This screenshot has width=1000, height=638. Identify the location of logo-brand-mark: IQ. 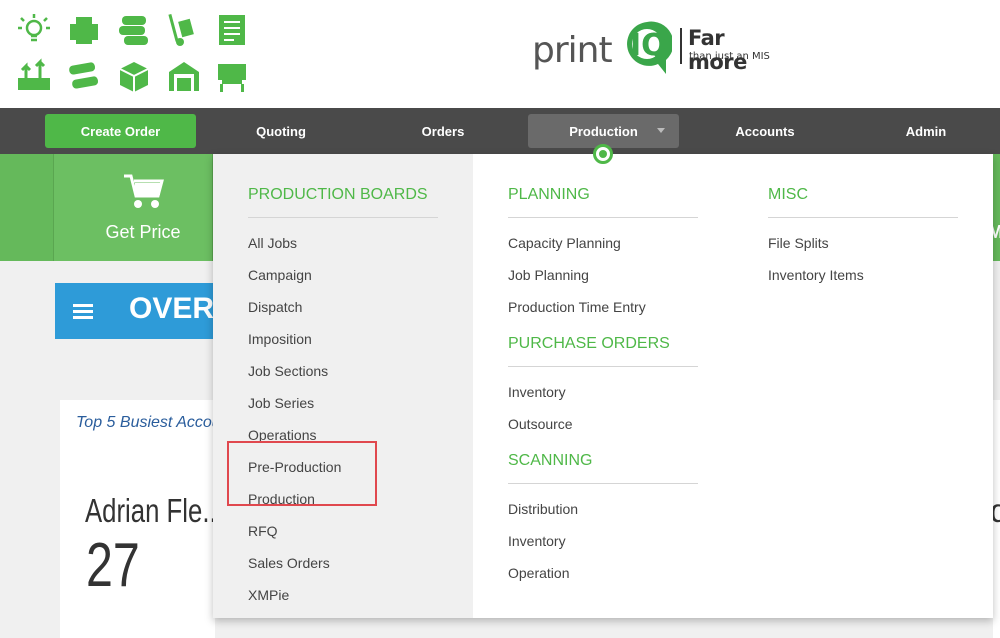
(648, 45).